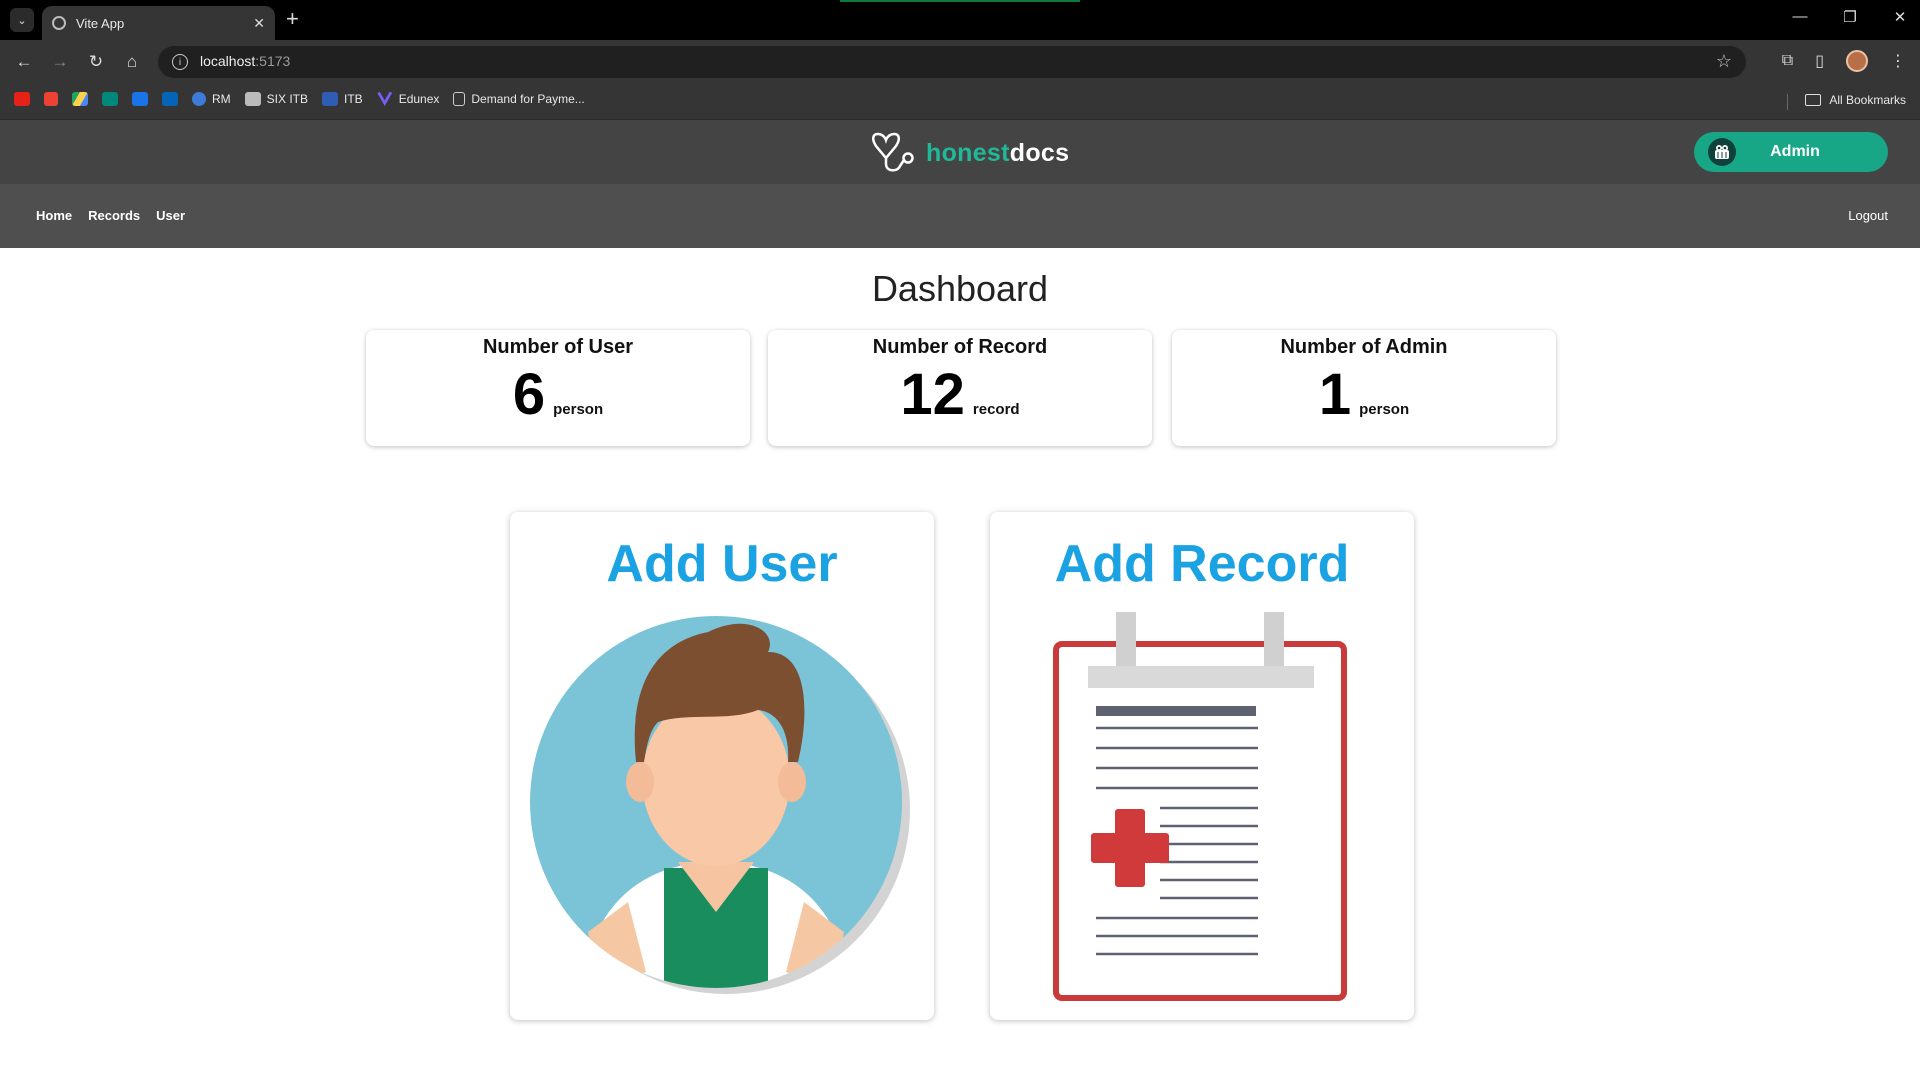 This screenshot has width=1920, height=1080. Describe the element at coordinates (60, 62) in the screenshot. I see `forward-icon: →` at that location.